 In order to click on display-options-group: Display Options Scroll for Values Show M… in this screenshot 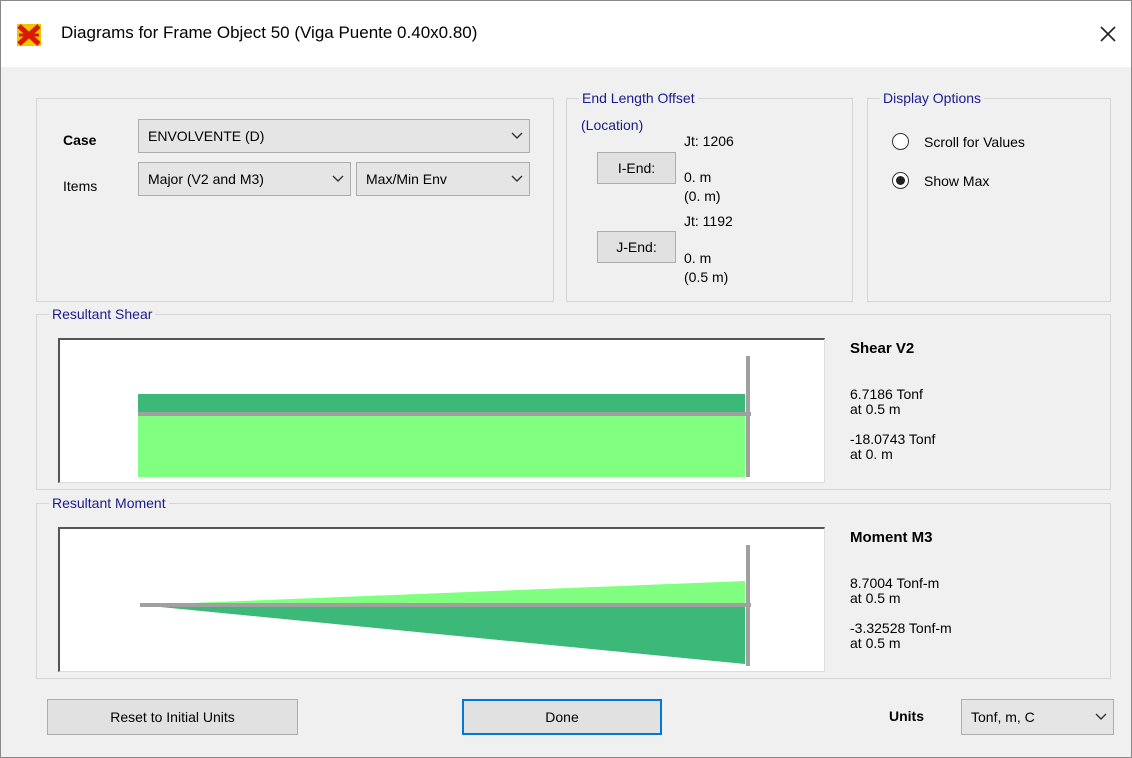, I will do `click(989, 195)`.